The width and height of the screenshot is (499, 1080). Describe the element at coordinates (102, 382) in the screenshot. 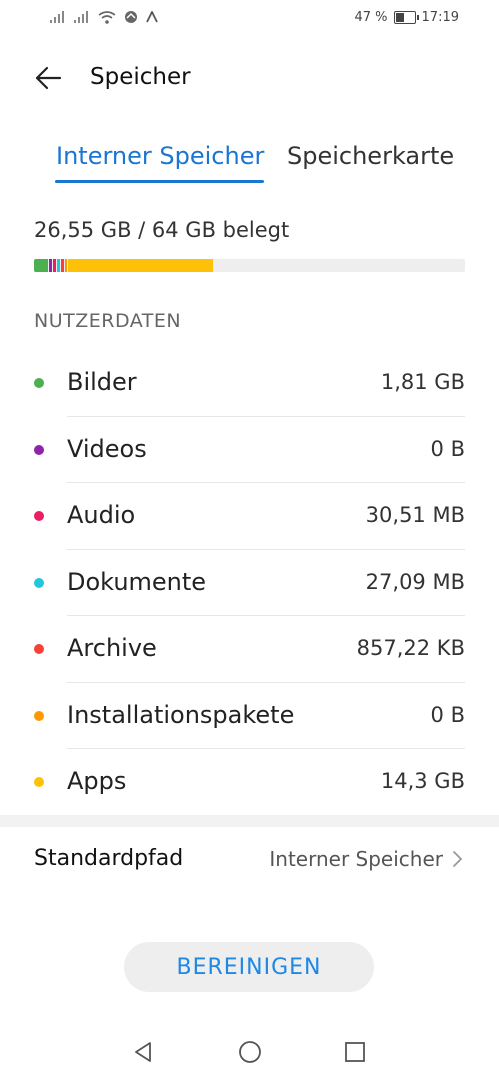

I see `category-label: Bilder` at that location.